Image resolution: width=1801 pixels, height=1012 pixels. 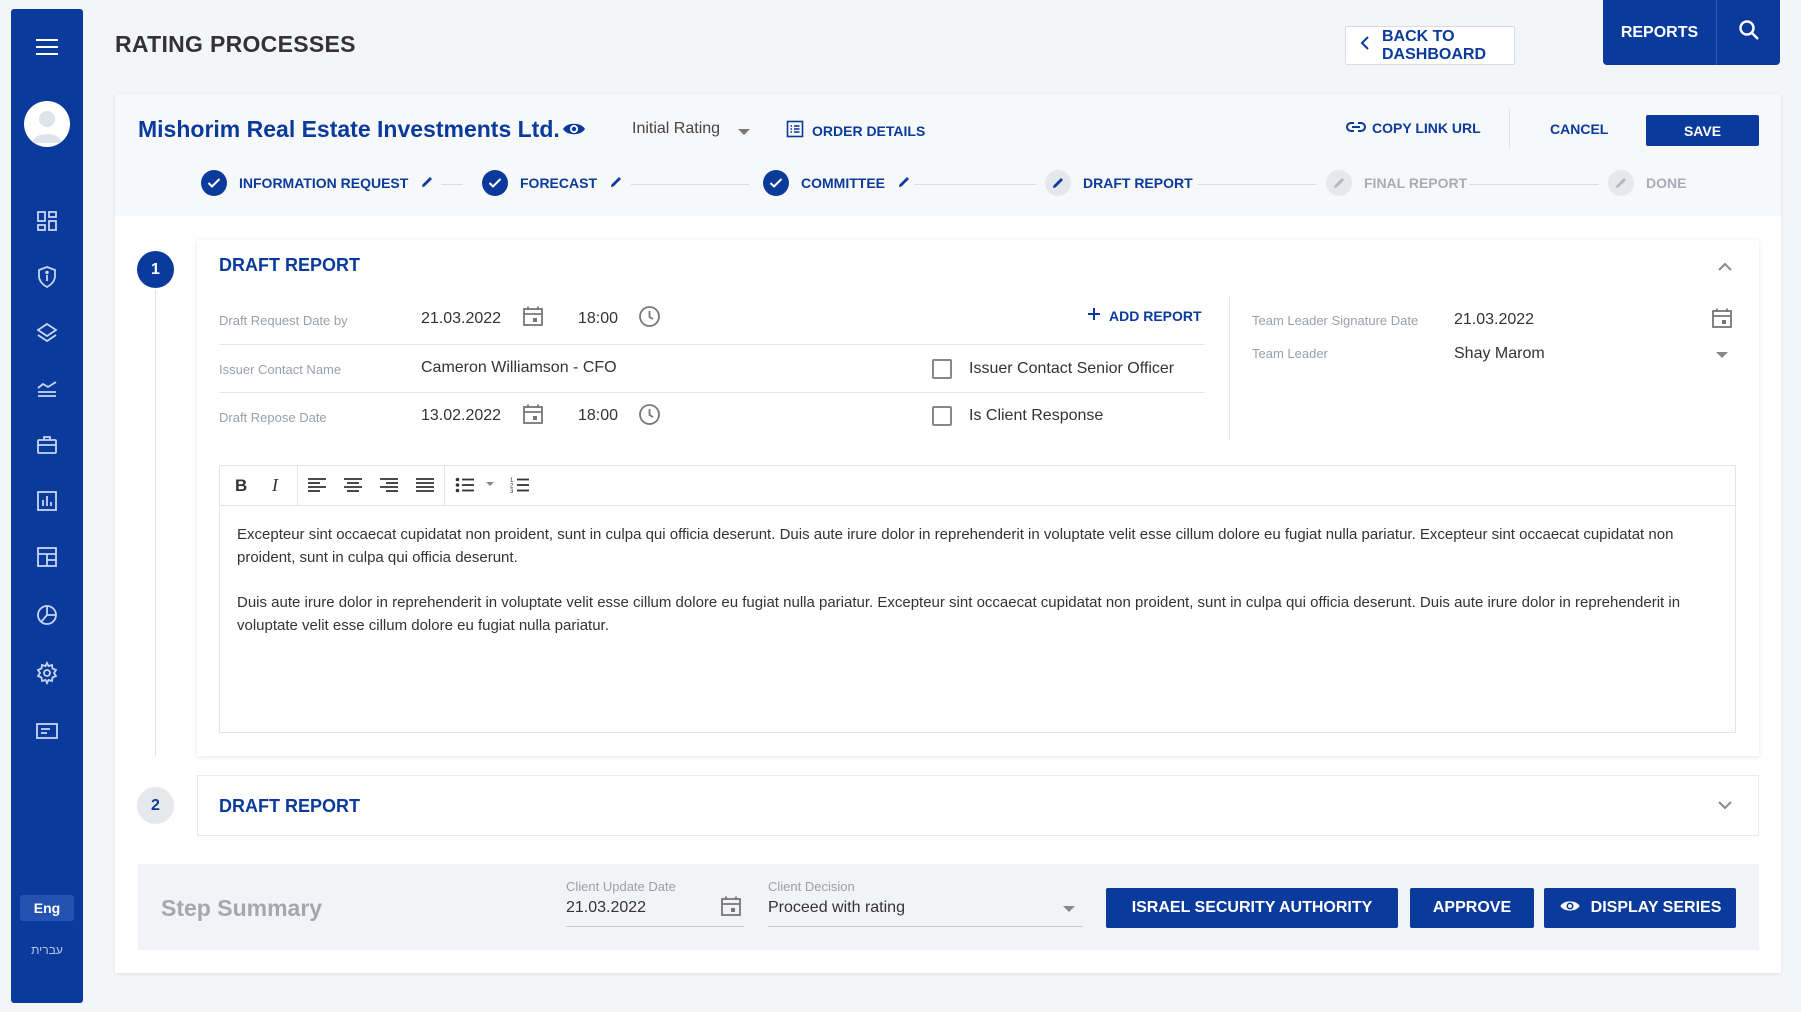 What do you see at coordinates (1396, 183) in the screenshot?
I see `step-final-report: FINAL REPORT` at bounding box center [1396, 183].